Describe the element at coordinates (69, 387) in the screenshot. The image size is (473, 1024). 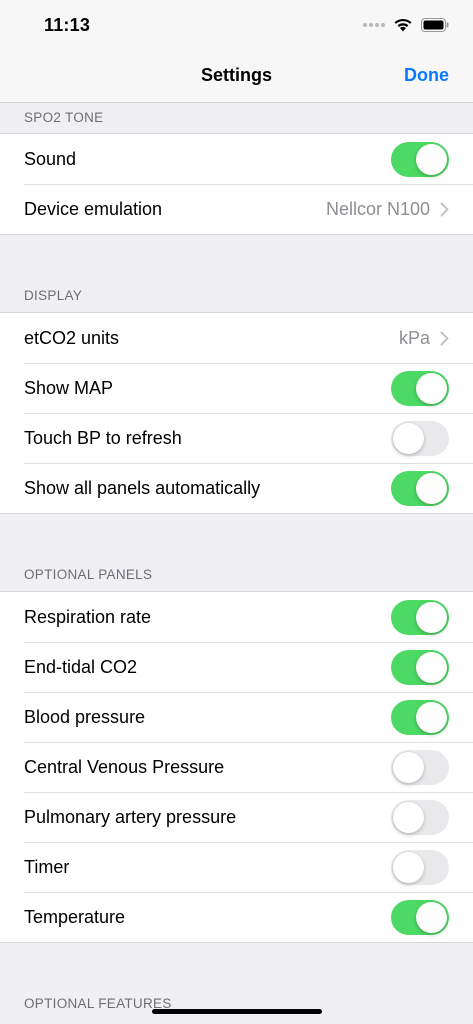
I see `row-label: Show MAP` at that location.